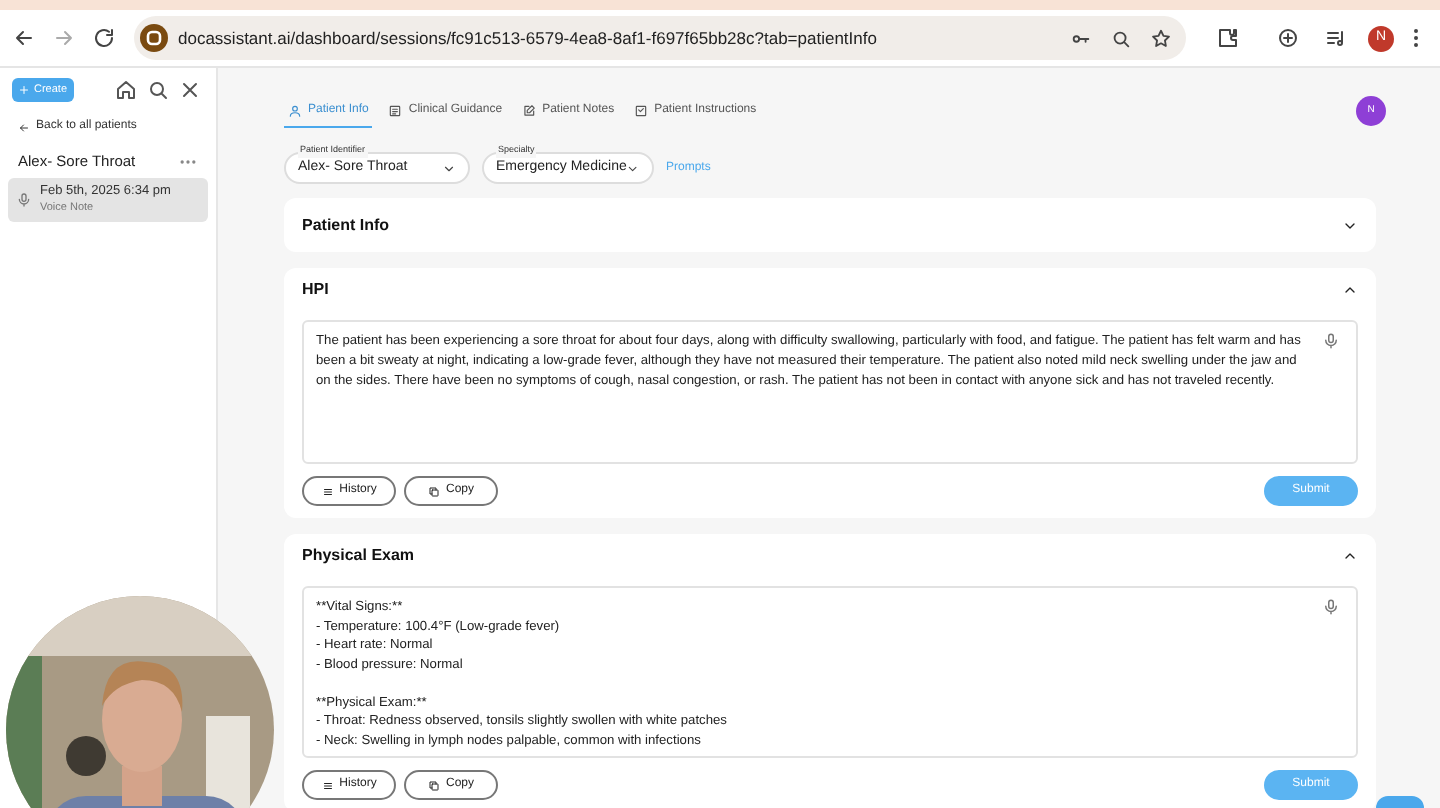 The height and width of the screenshot is (808, 1440). What do you see at coordinates (528, 38) in the screenshot?
I see `url-text: docassistant.ai/dashboard/sessions/fc91c513-6579-4ea8-8af1-f697f65bb28c?tab=patientInfo` at bounding box center [528, 38].